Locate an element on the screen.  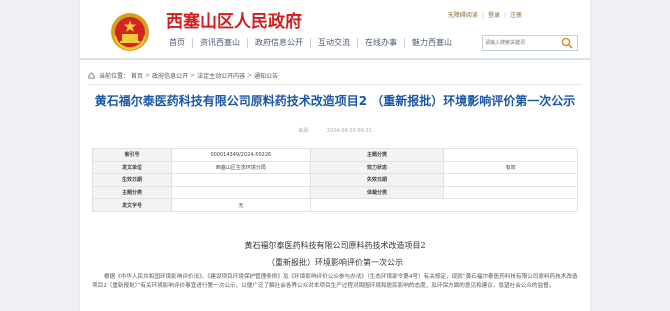
publish-date: 2024-08-20 09:31 is located at coordinates (349, 131).